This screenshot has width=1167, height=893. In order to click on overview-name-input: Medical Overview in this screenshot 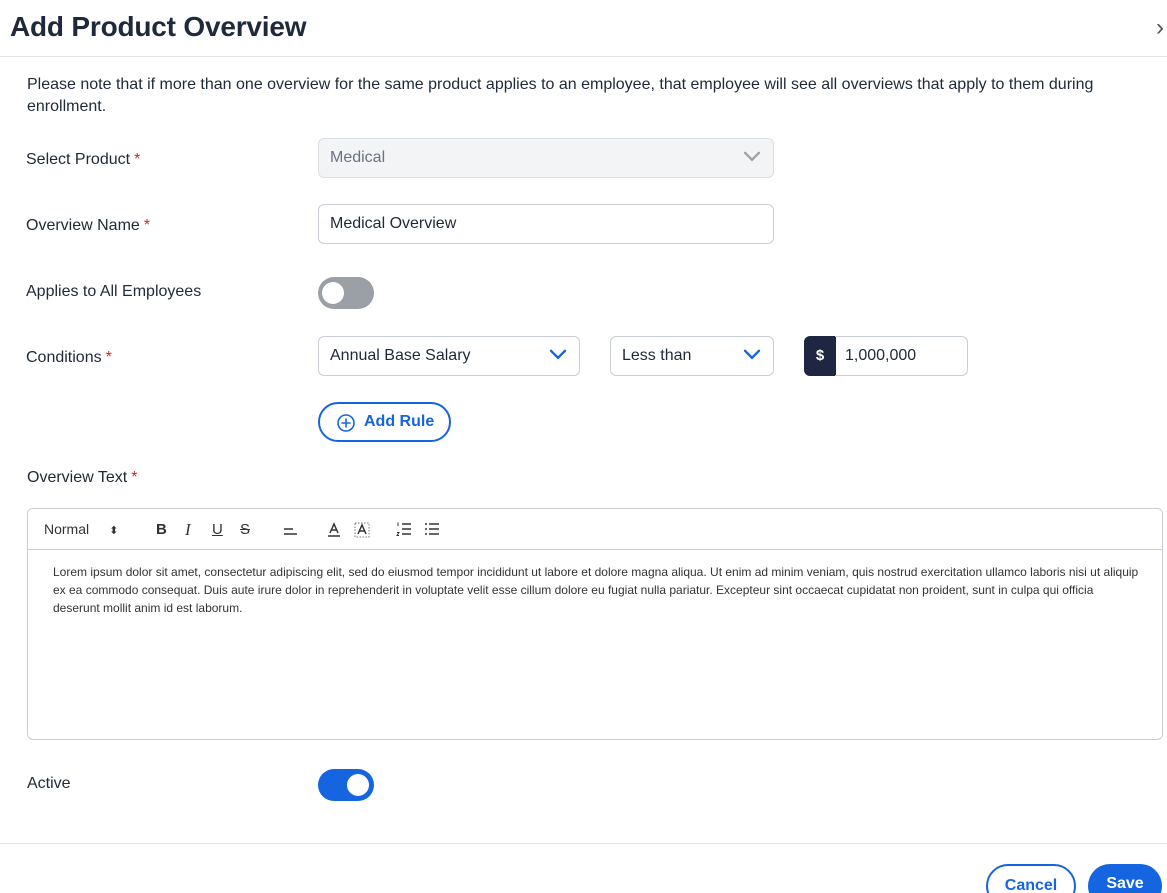, I will do `click(546, 224)`.